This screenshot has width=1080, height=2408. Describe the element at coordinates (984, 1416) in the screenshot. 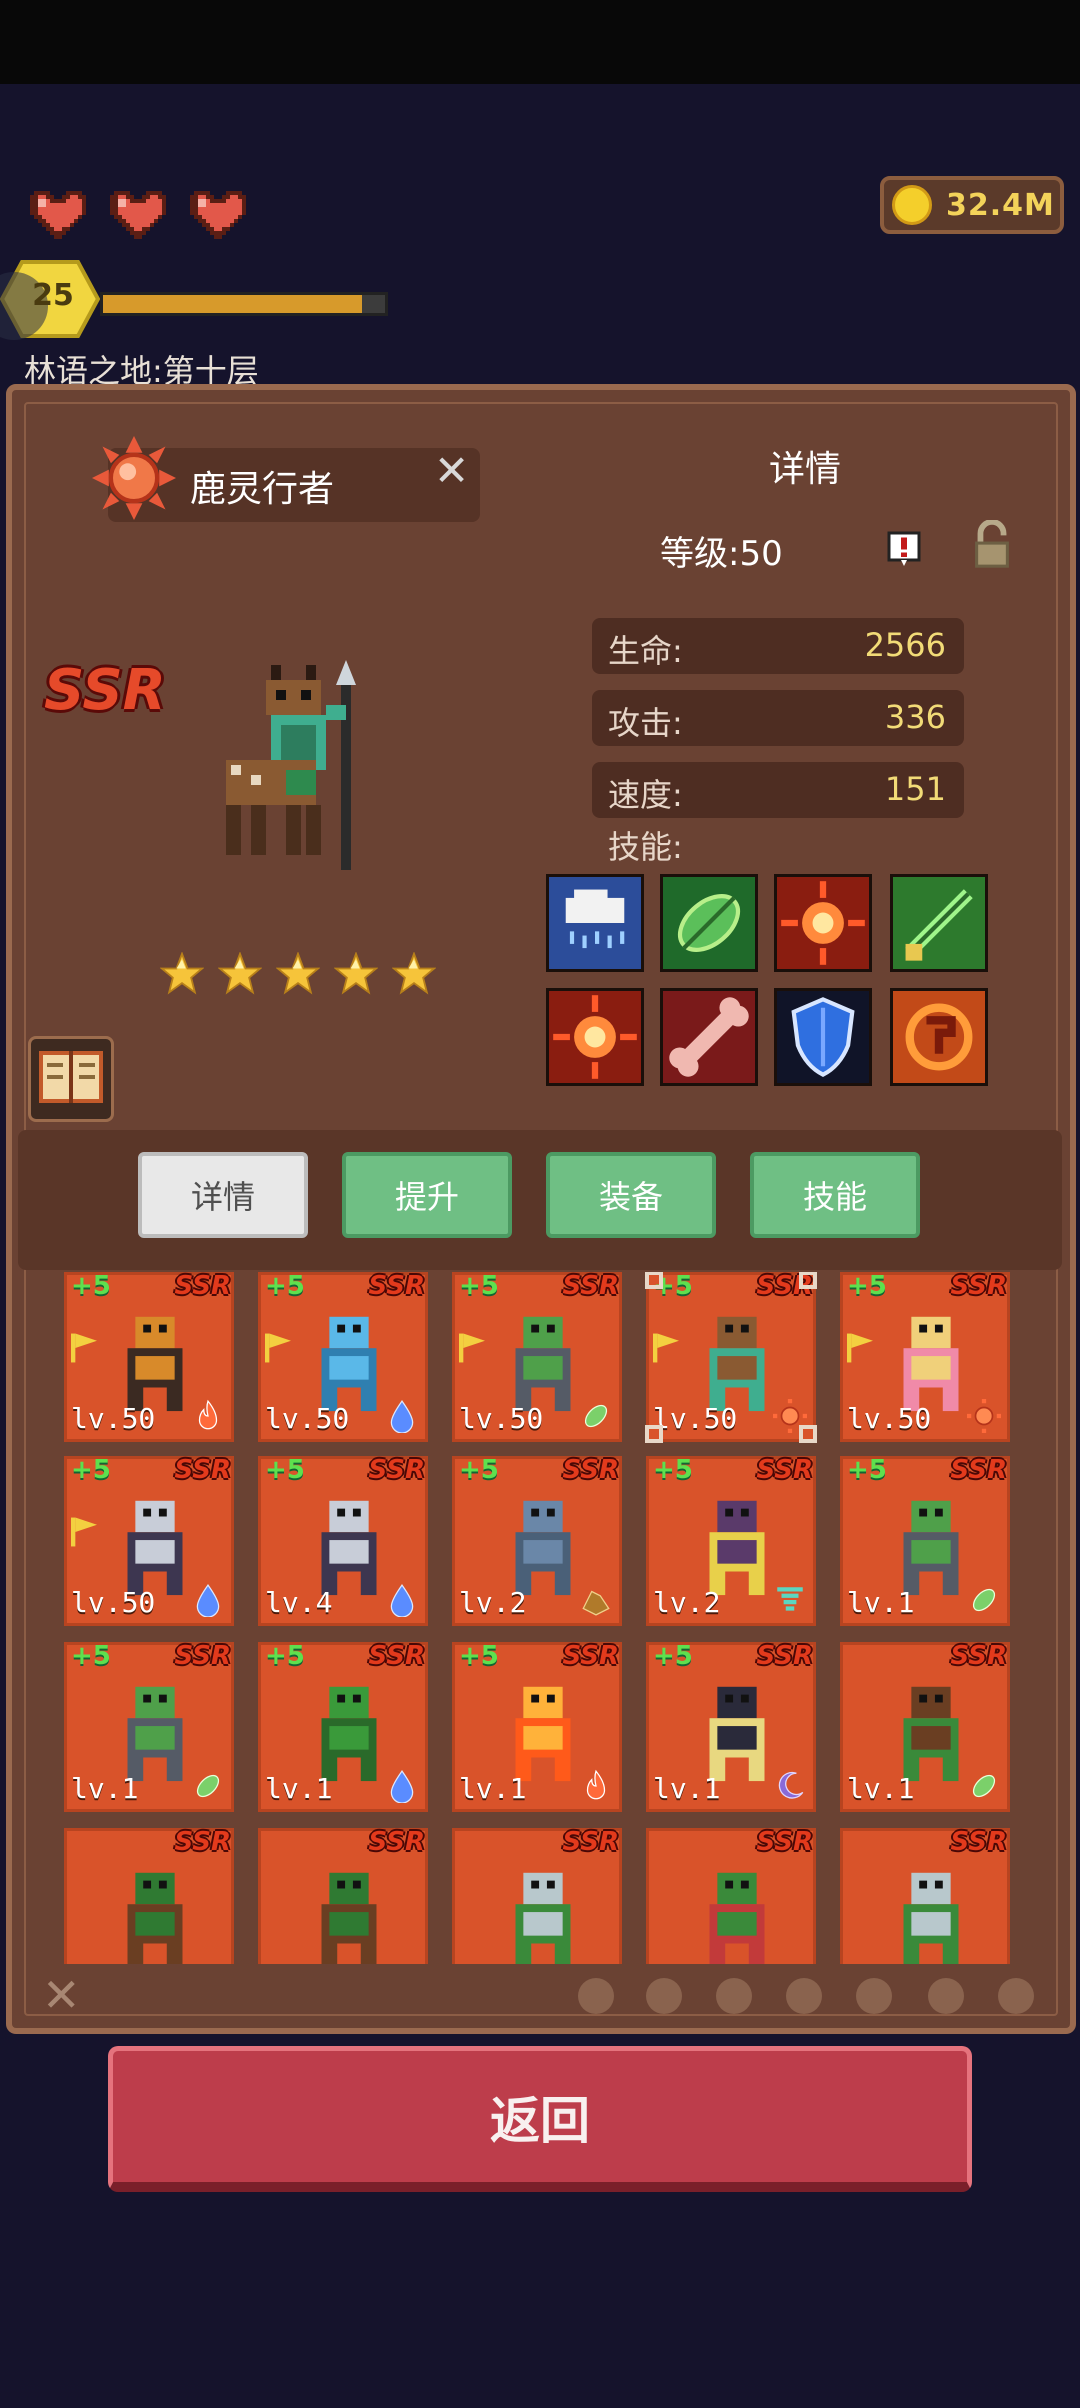

I see `light-element-icon` at that location.